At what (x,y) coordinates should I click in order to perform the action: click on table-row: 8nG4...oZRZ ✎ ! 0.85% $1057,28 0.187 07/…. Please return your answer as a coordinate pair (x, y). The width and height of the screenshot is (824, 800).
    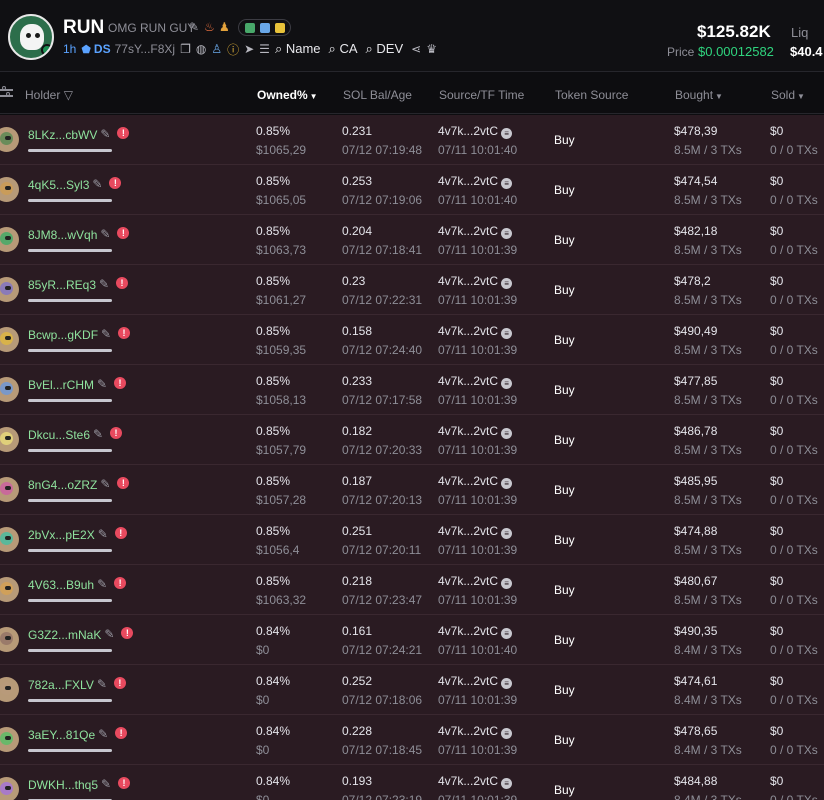
    Looking at the image, I should click on (412, 490).